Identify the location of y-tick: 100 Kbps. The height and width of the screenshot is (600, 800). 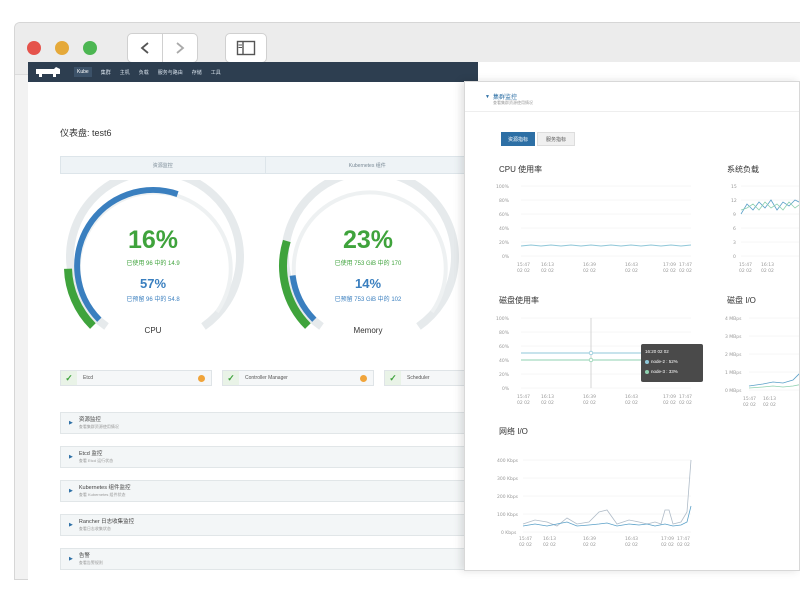
(508, 515).